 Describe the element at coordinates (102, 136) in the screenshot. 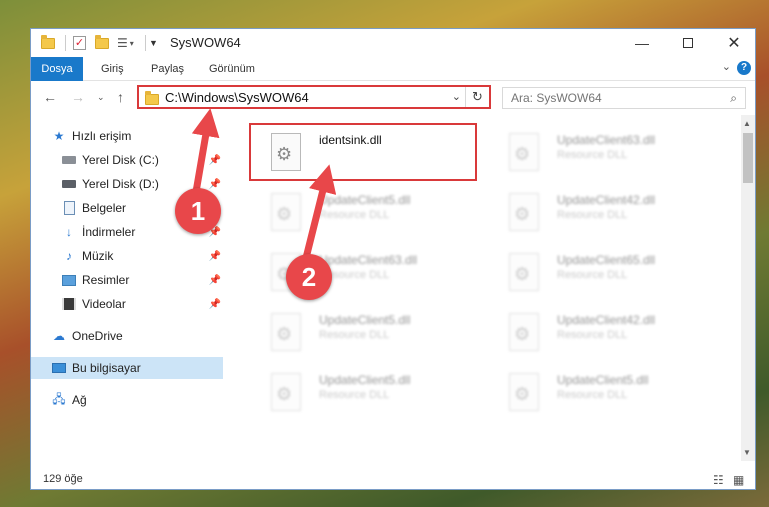

I see `sidebar-item-label: Hızlı erişim` at that location.